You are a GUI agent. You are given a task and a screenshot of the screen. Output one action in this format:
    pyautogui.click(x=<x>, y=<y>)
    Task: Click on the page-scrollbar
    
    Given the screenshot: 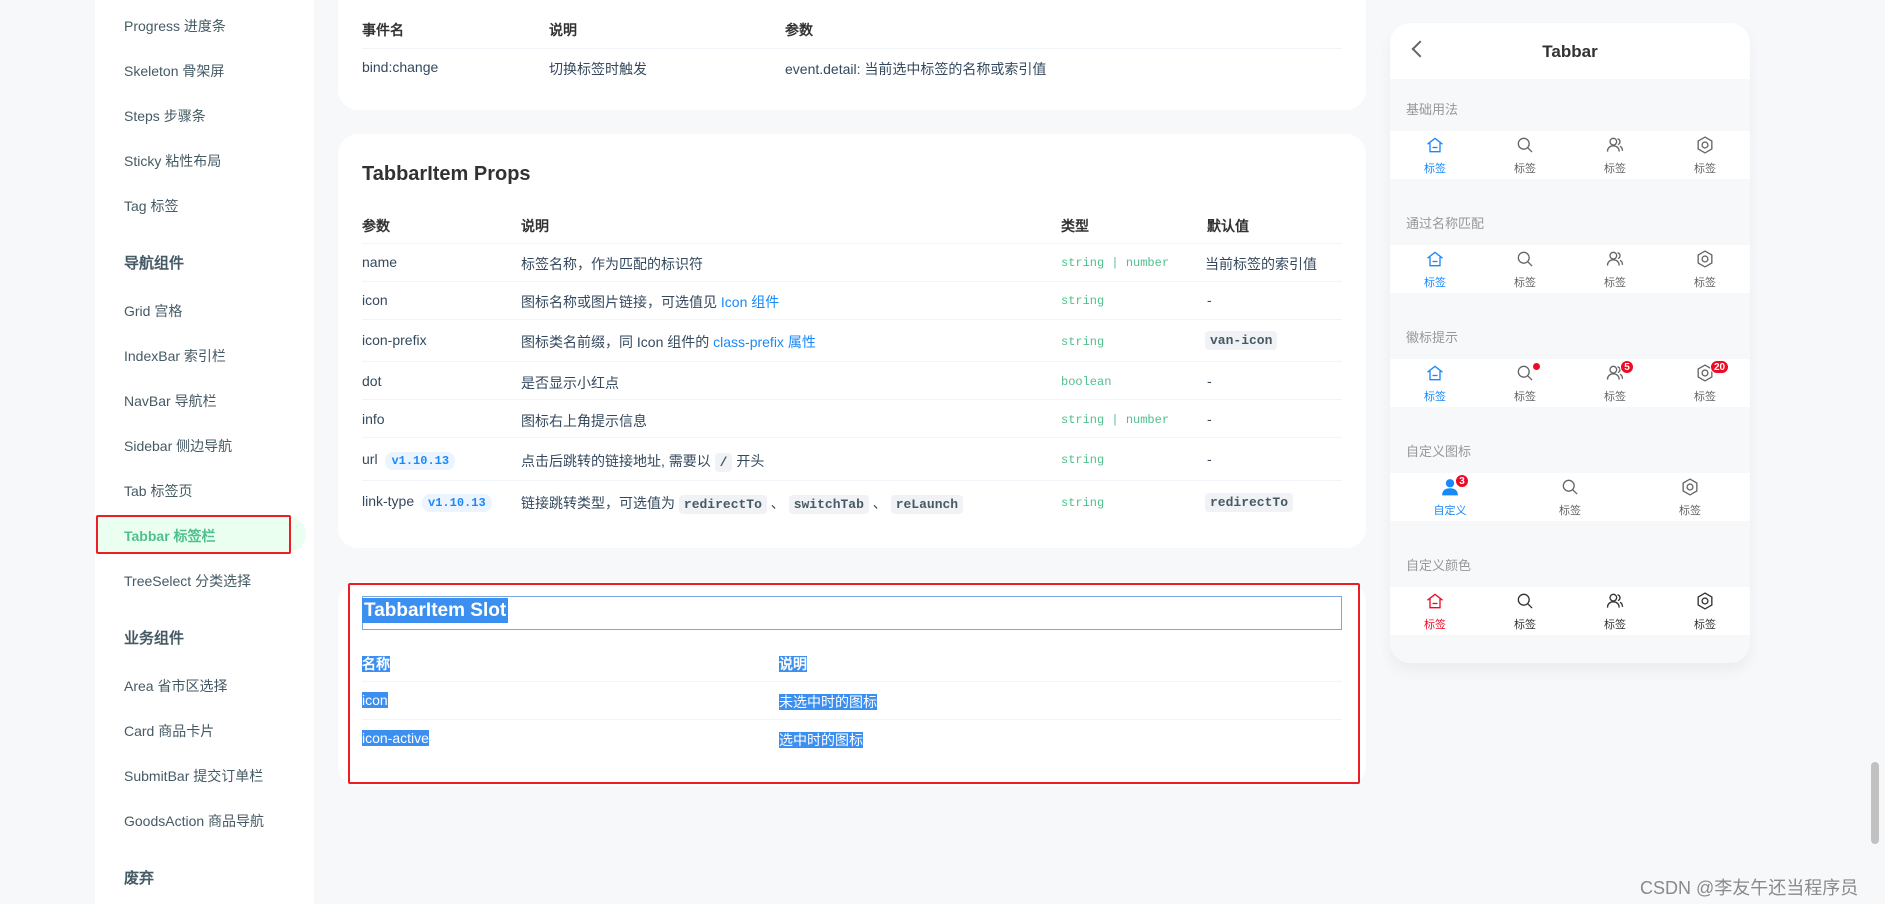 What is the action you would take?
    pyautogui.click(x=1875, y=803)
    